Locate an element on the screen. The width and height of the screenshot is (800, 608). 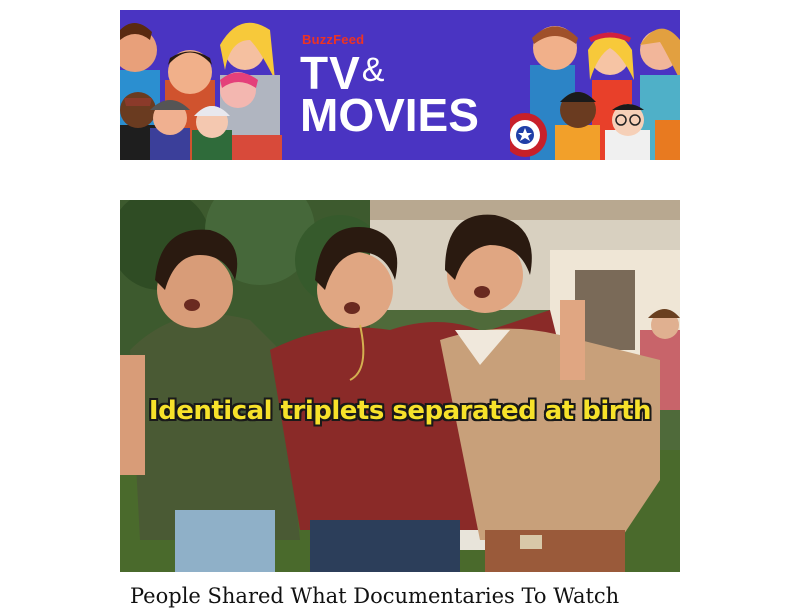
tv-movies-logo: BuzzFeed TV& MOVIES is located at coordinates (405, 86).